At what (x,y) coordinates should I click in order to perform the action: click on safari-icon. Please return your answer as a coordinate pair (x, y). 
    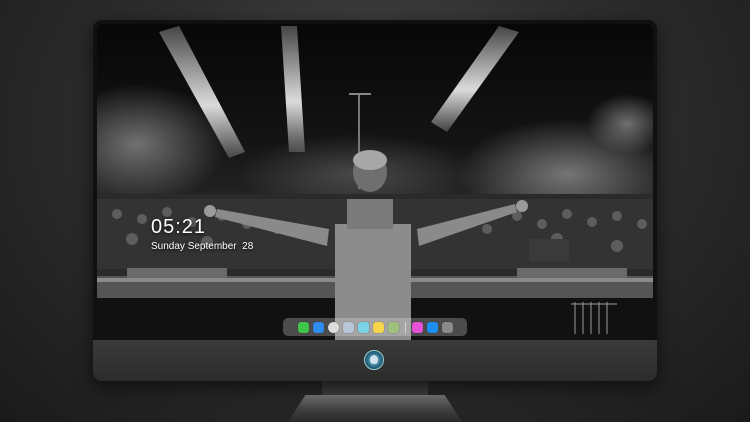
    Looking at the image, I should click on (333, 327).